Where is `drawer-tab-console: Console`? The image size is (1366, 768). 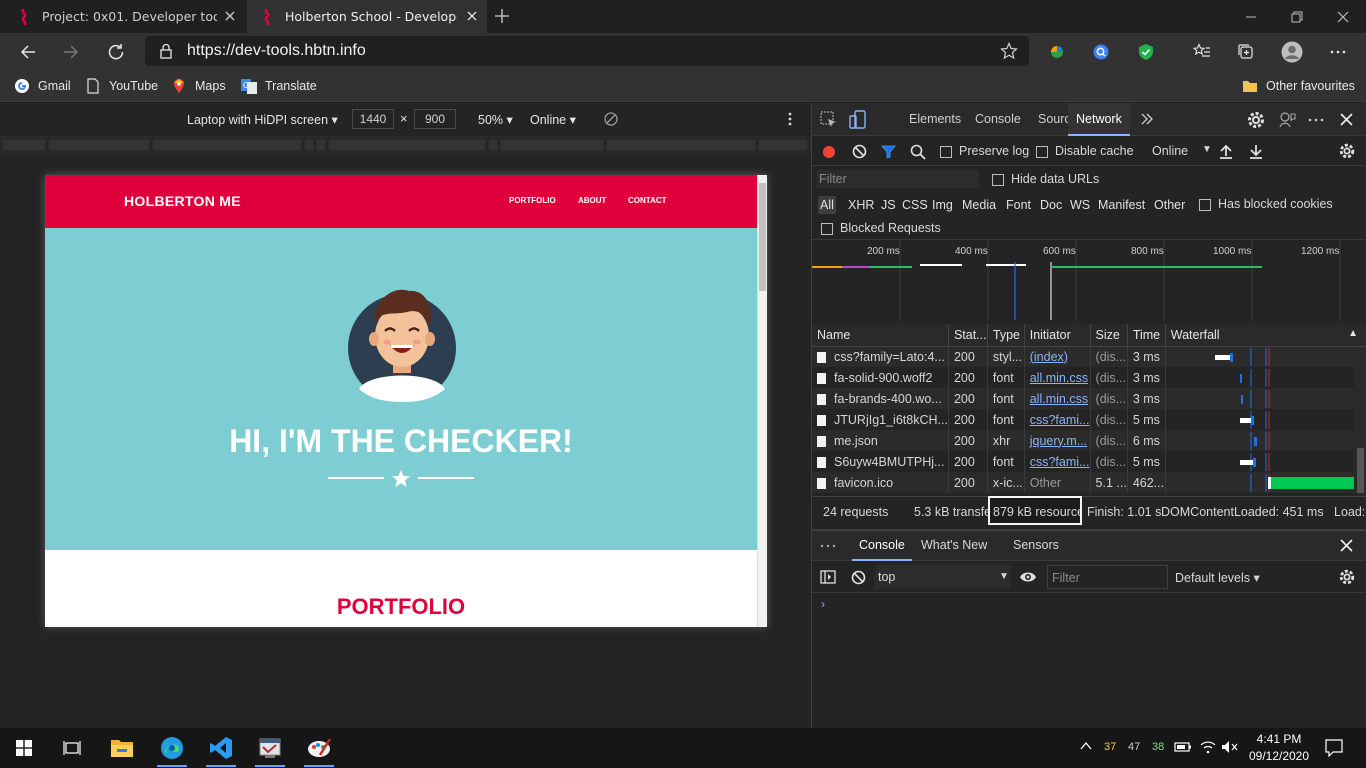
drawer-tab-console: Console is located at coordinates (882, 545).